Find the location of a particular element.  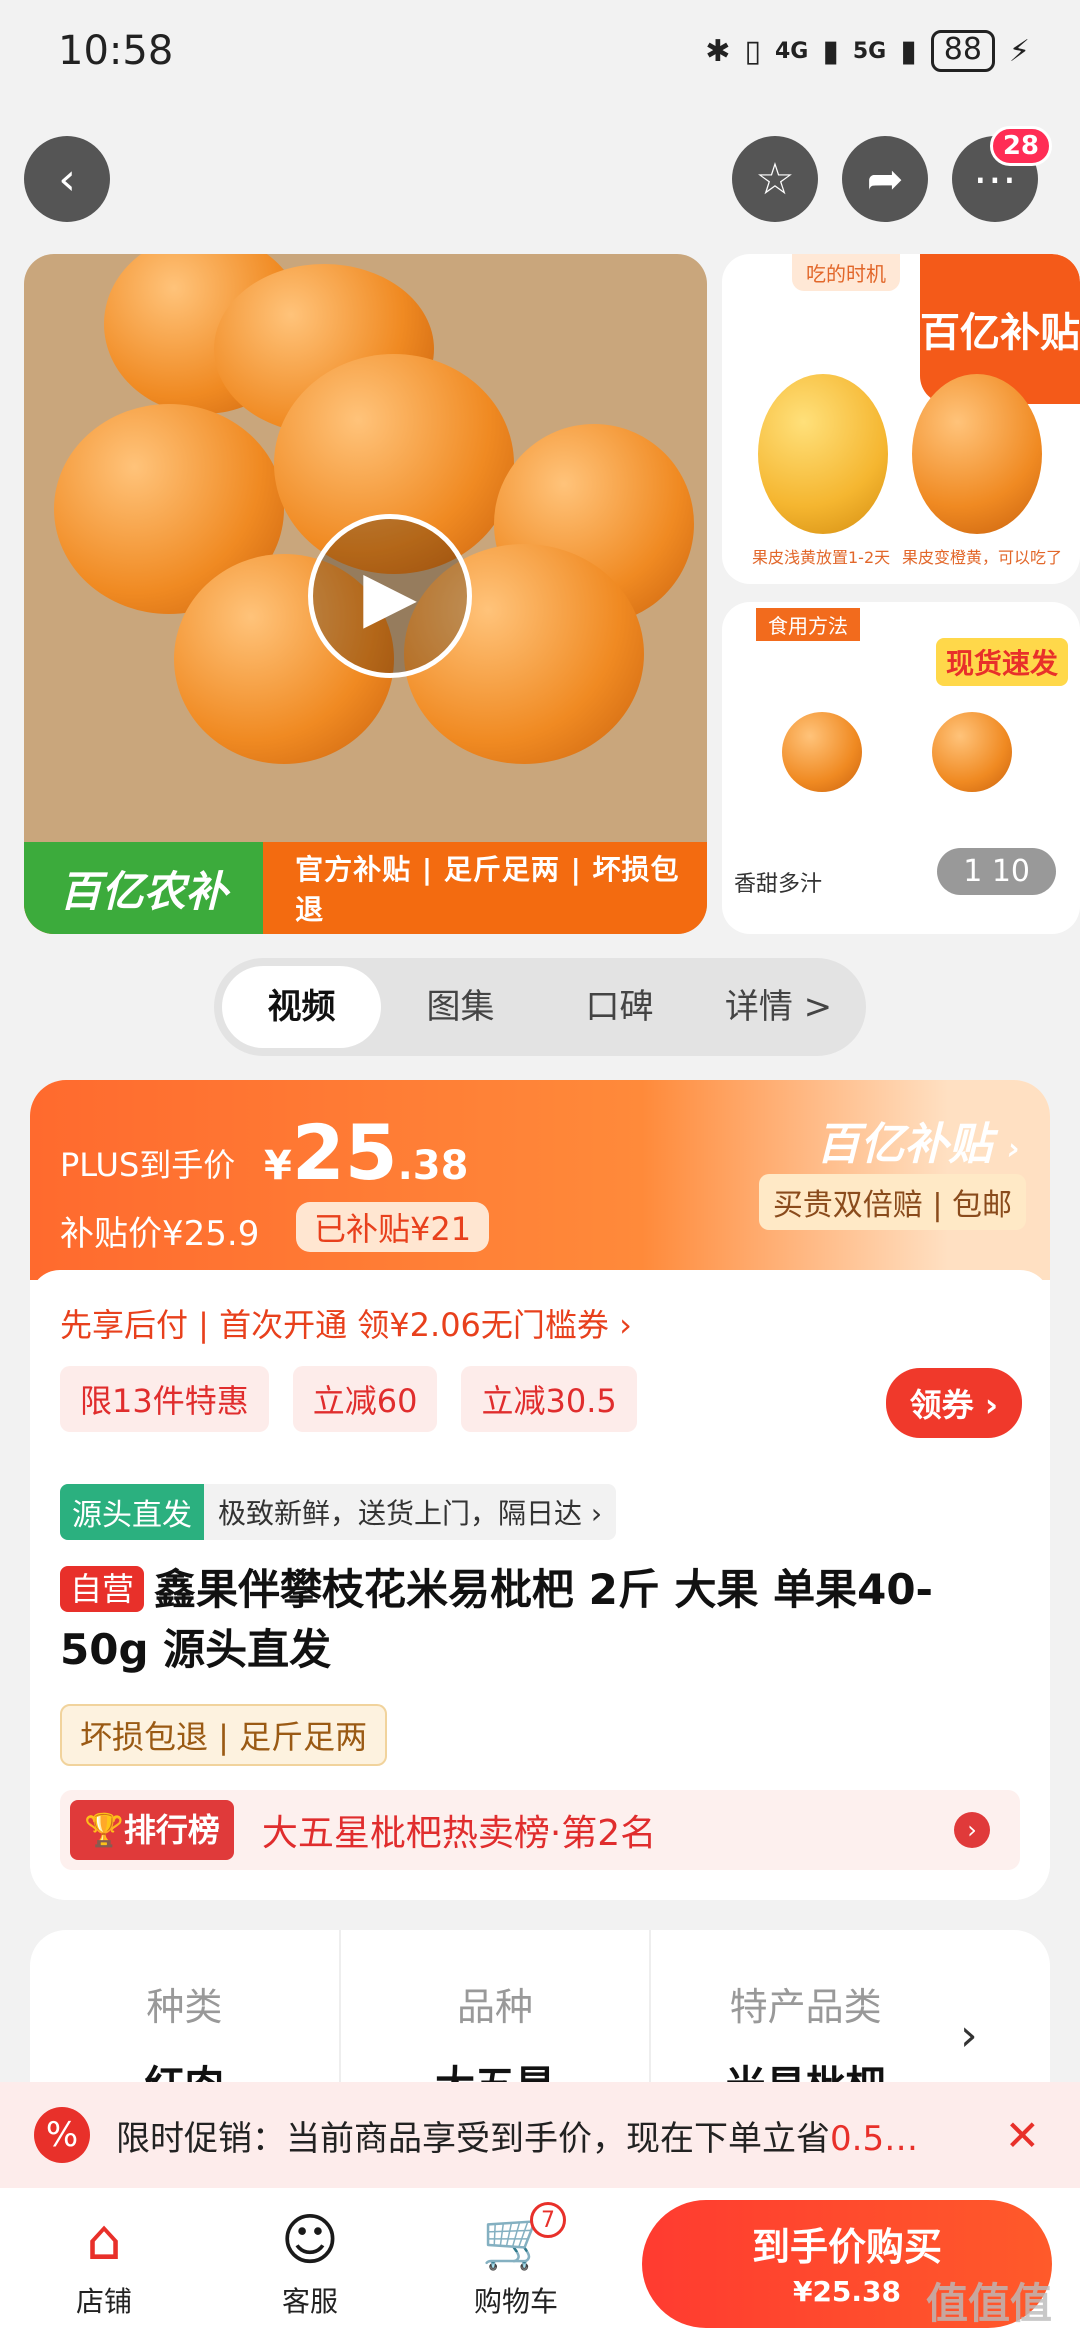

self-operated-badge: 自营 is located at coordinates (102, 1589).